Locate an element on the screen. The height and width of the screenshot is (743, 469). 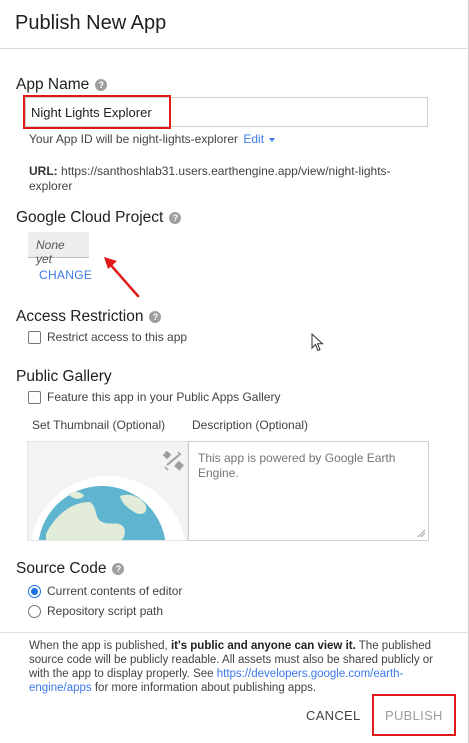
change-project-button: CHANGE is located at coordinates (65, 275).